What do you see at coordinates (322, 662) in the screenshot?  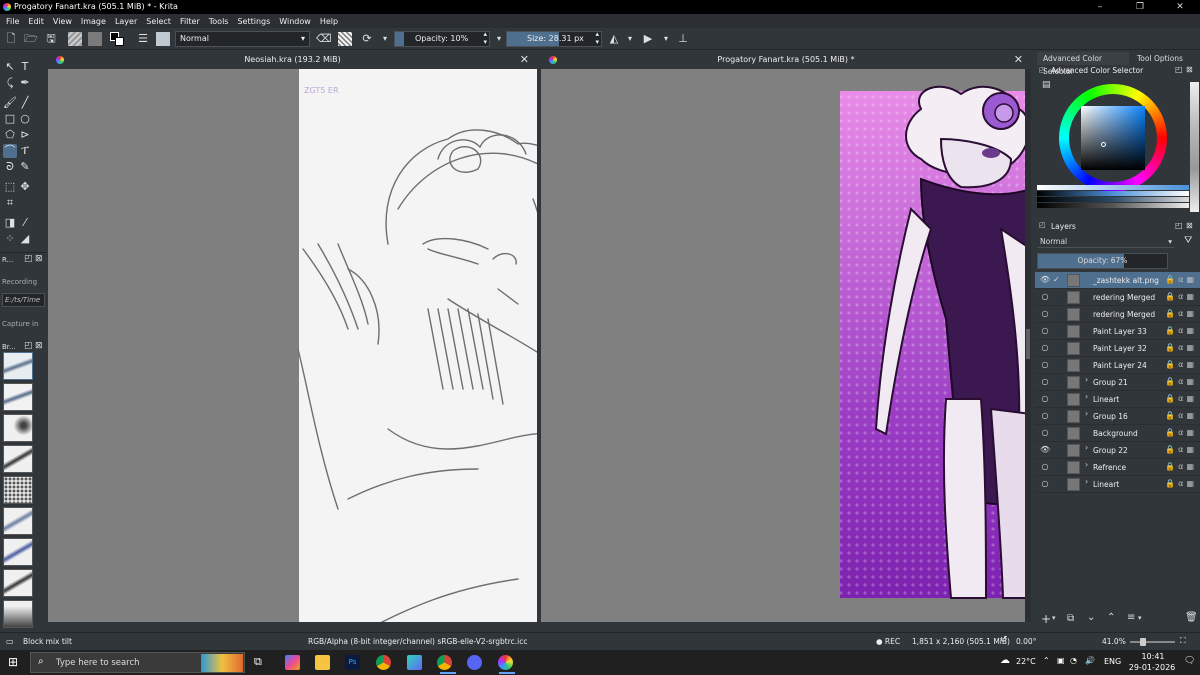 I see `file-explorer-icon` at bounding box center [322, 662].